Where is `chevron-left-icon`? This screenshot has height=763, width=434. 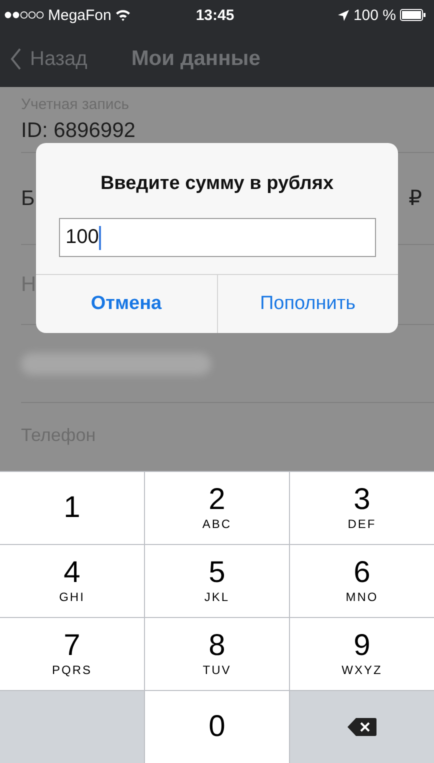
chevron-left-icon is located at coordinates (16, 59).